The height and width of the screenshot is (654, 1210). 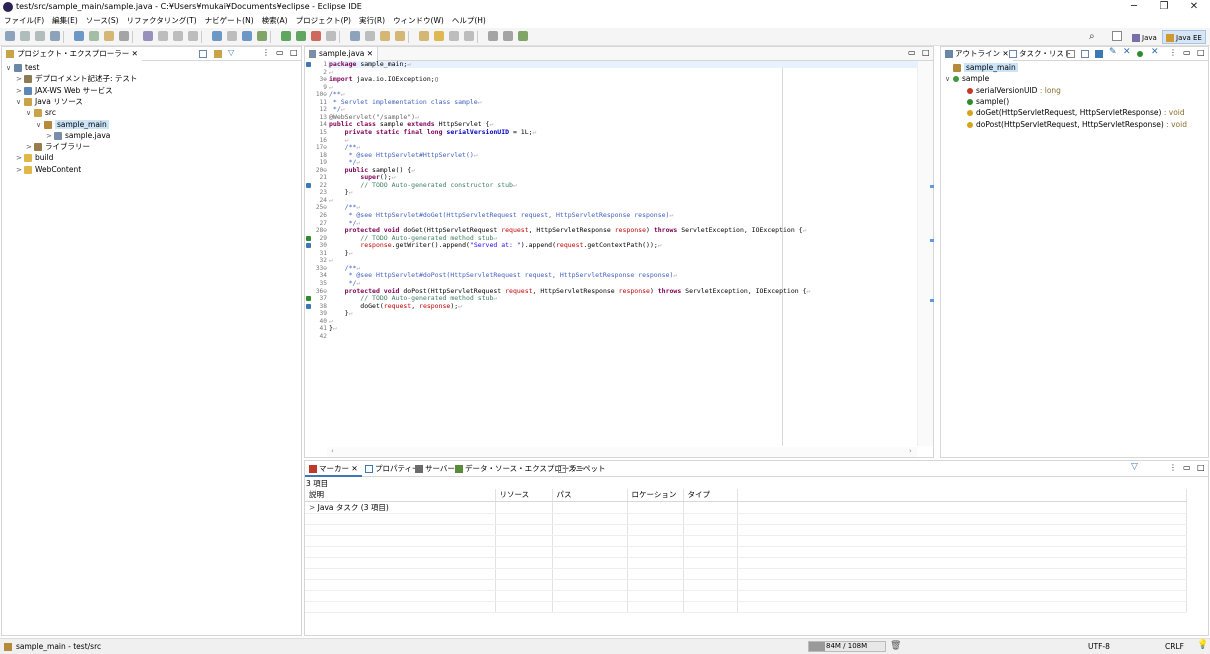 I want to click on outline-item: sample(), so click(x=984, y=101).